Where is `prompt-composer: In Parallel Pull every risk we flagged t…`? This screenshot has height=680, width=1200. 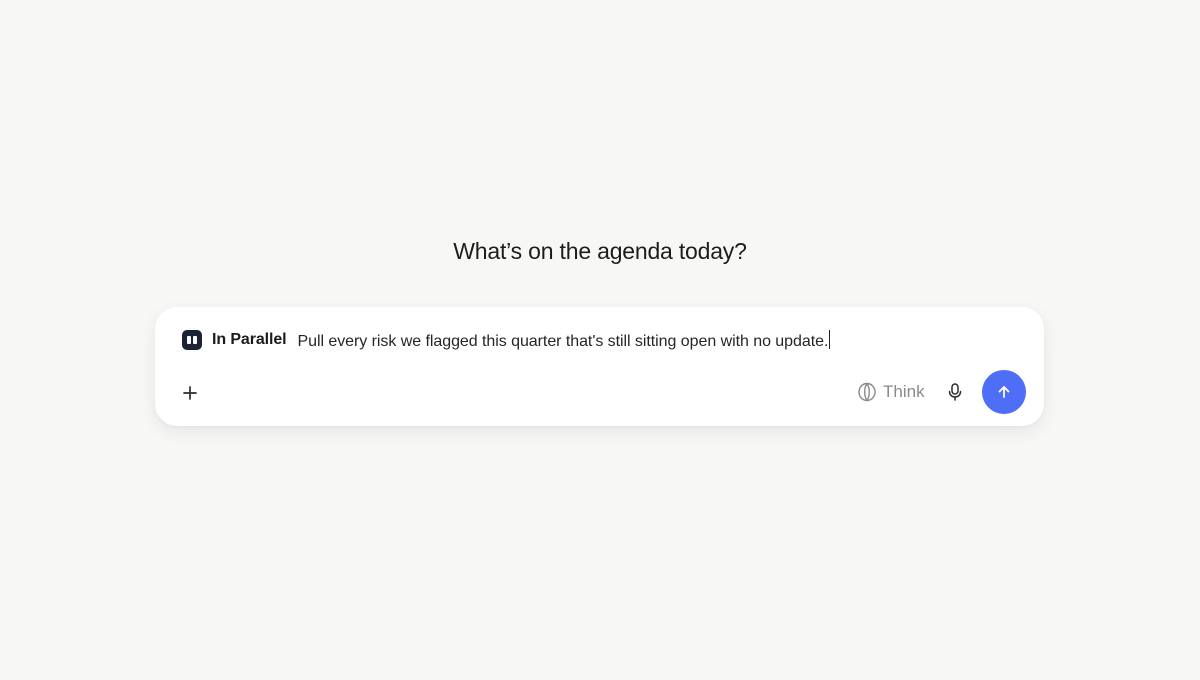
prompt-composer: In Parallel Pull every risk we flagged t… is located at coordinates (599, 366).